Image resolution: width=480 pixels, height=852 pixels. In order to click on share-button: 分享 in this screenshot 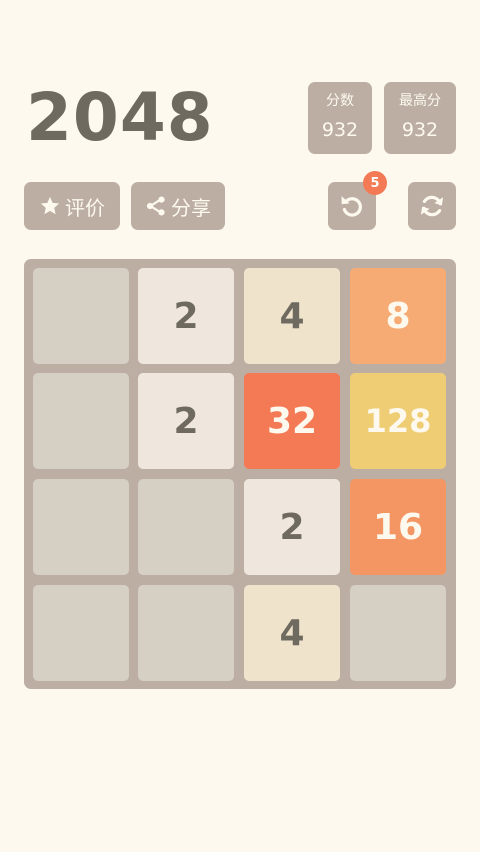, I will do `click(178, 206)`.